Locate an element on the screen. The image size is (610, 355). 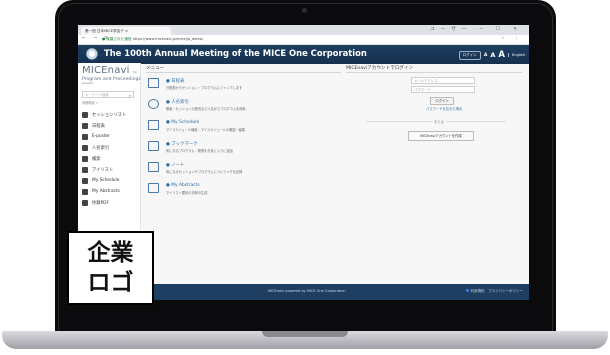
sidebar-item-session-list: セッションリスト is located at coordinates (110, 114).